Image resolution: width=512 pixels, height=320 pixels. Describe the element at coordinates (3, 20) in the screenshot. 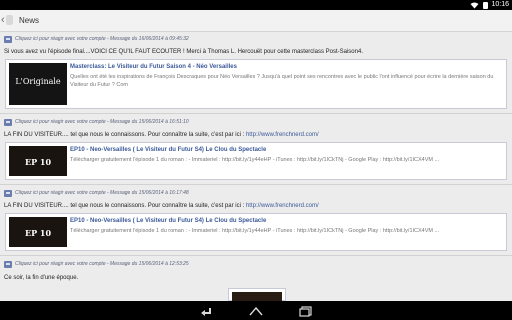

I see `back-arrow-icon: ‹` at that location.